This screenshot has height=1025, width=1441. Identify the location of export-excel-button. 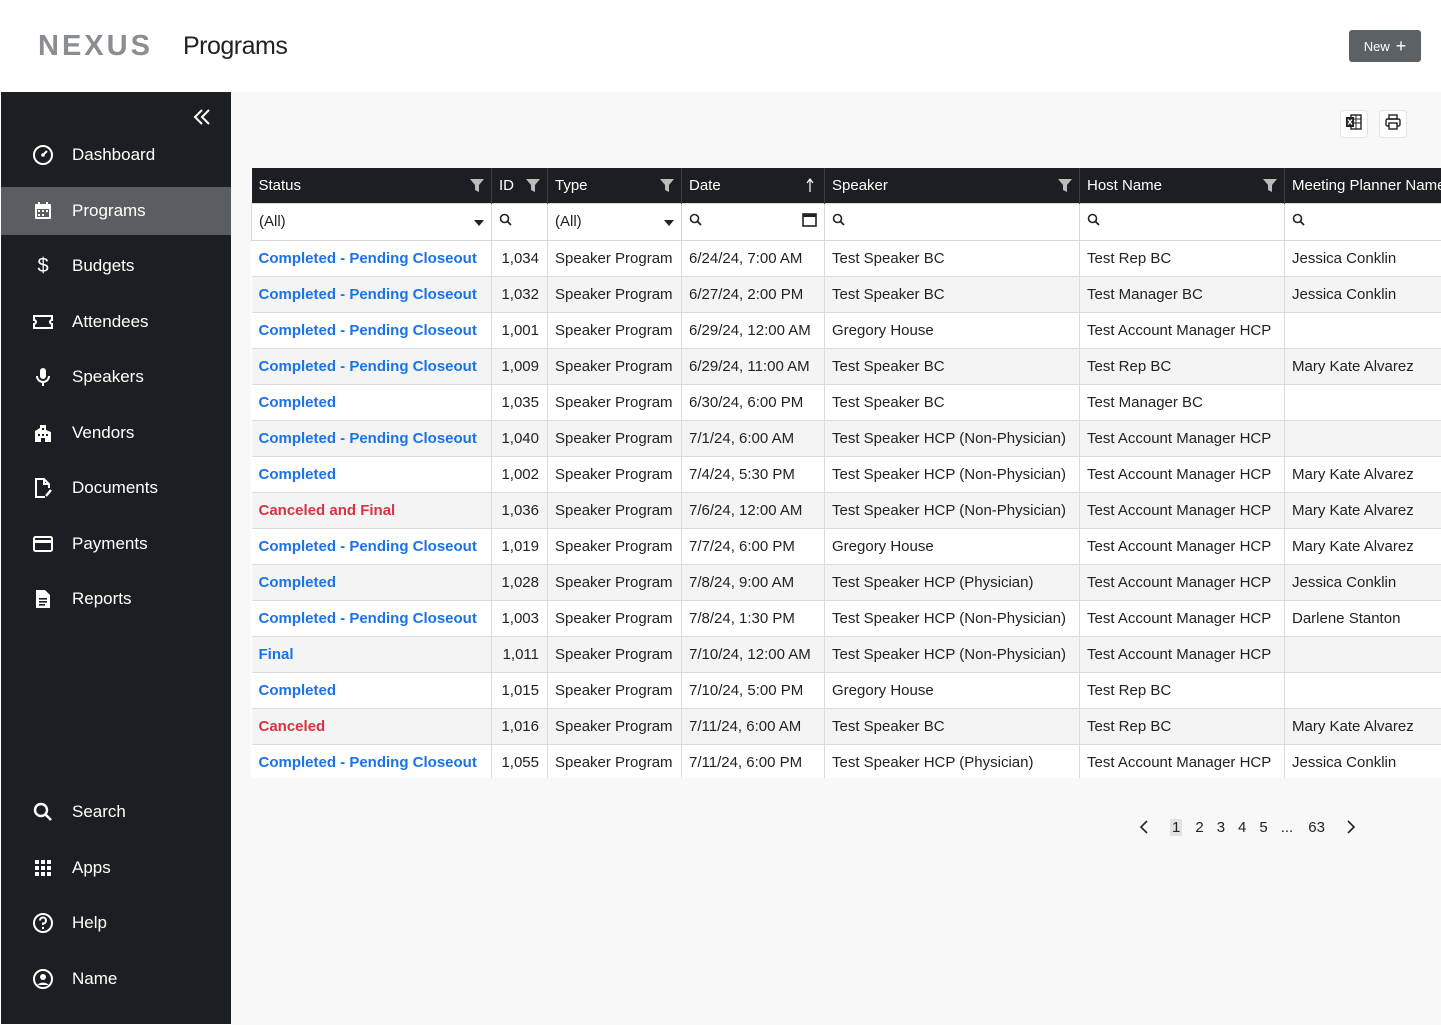
(1354, 124).